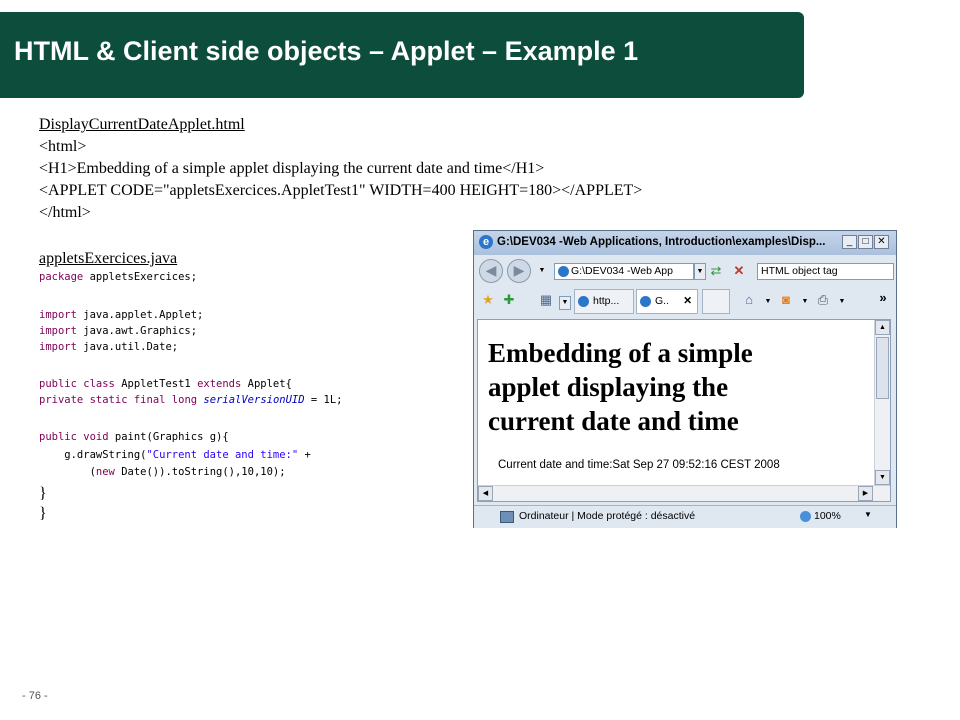  What do you see at coordinates (882, 368) in the screenshot?
I see `scroll-thumb` at bounding box center [882, 368].